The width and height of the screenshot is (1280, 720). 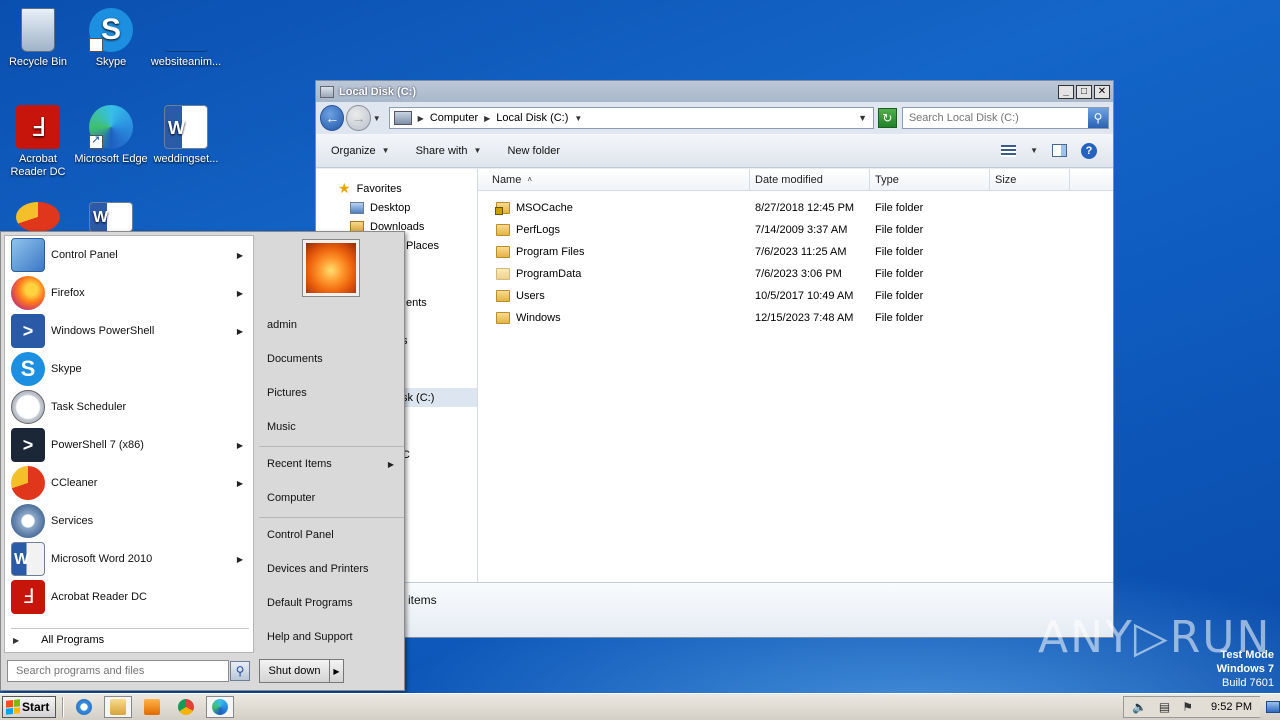 What do you see at coordinates (1164, 707) in the screenshot?
I see `network-icon: ▤` at bounding box center [1164, 707].